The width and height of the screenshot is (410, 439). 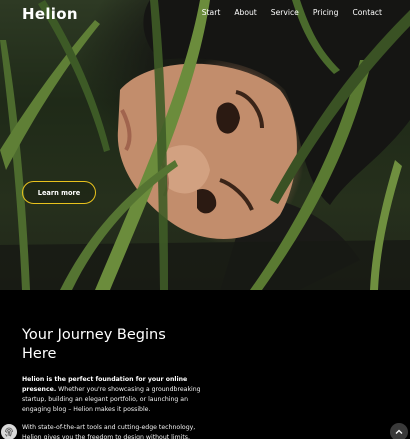 What do you see at coordinates (94, 335) in the screenshot?
I see `intro-heading-line1: Your Journey Begins` at bounding box center [94, 335].